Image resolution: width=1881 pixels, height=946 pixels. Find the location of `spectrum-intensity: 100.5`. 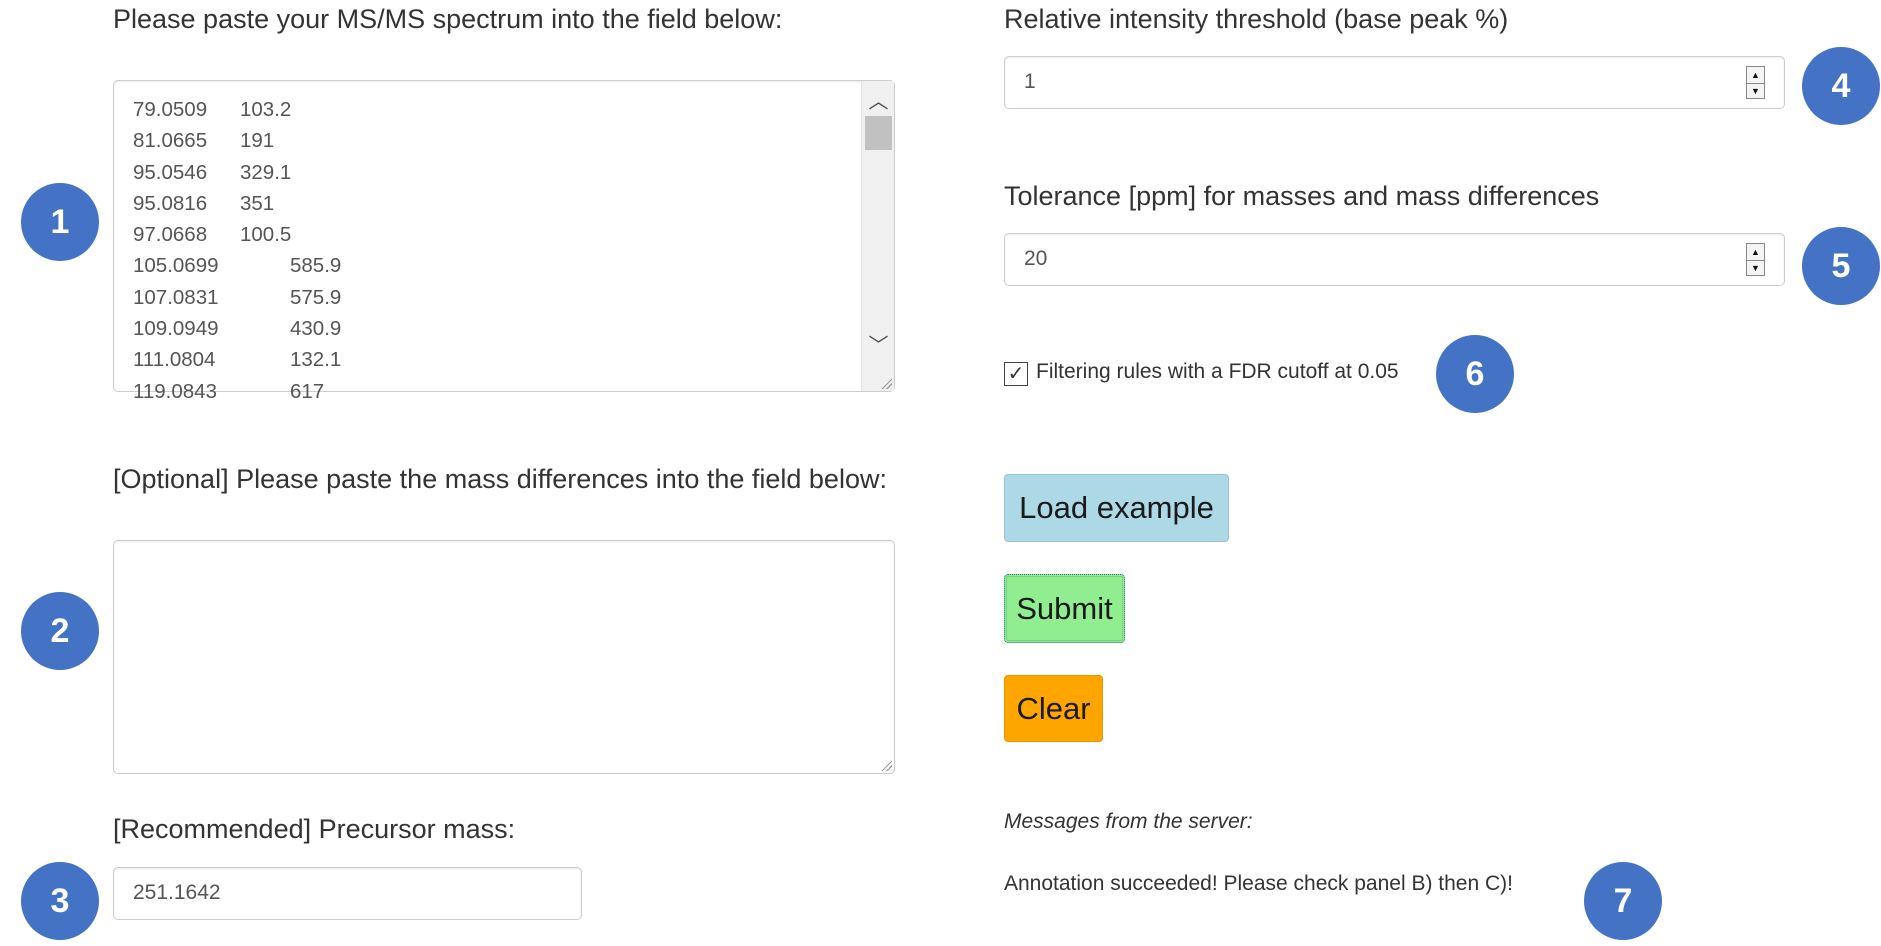

spectrum-intensity: 100.5 is located at coordinates (266, 235).